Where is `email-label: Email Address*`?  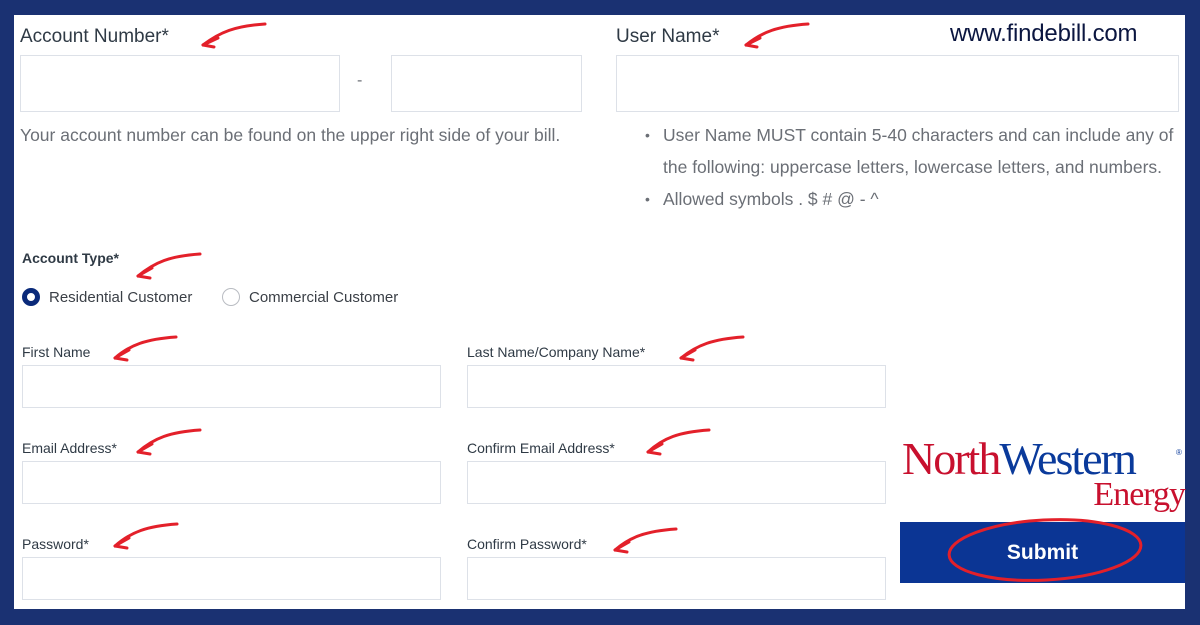
email-label: Email Address* is located at coordinates (69, 448).